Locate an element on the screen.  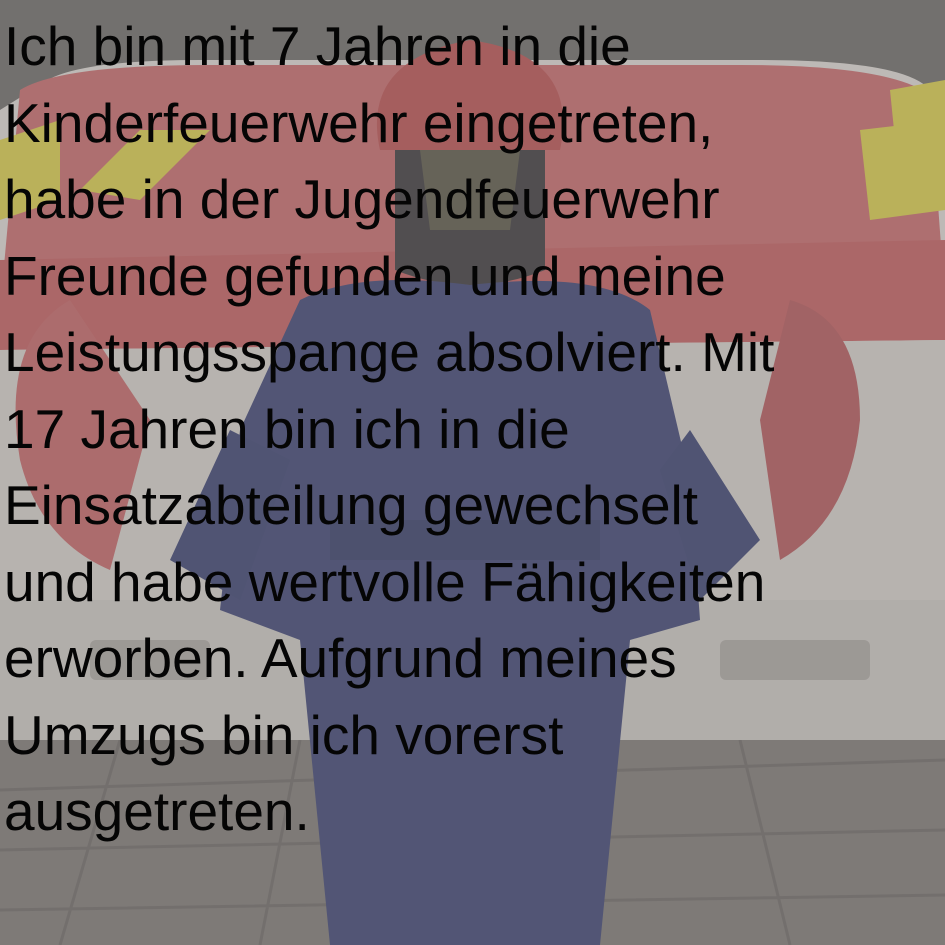
caption-line: Freunde gefunden und meine is located at coordinates (365, 275).